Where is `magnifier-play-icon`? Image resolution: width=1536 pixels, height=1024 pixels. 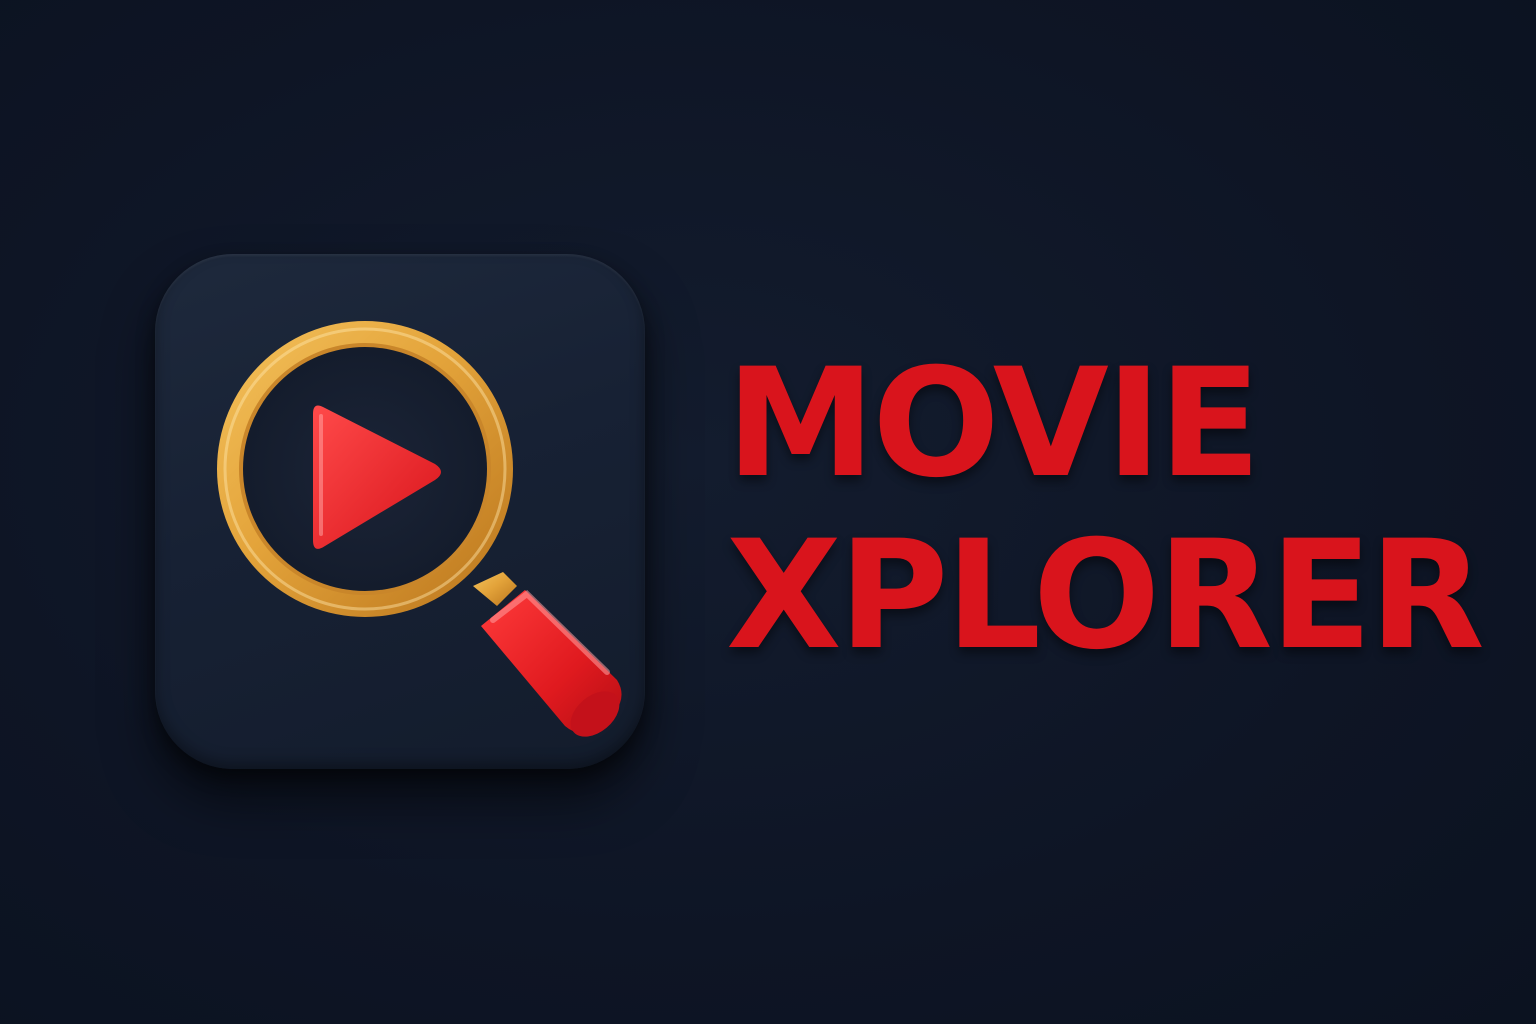
magnifier-play-icon is located at coordinates (419, 529).